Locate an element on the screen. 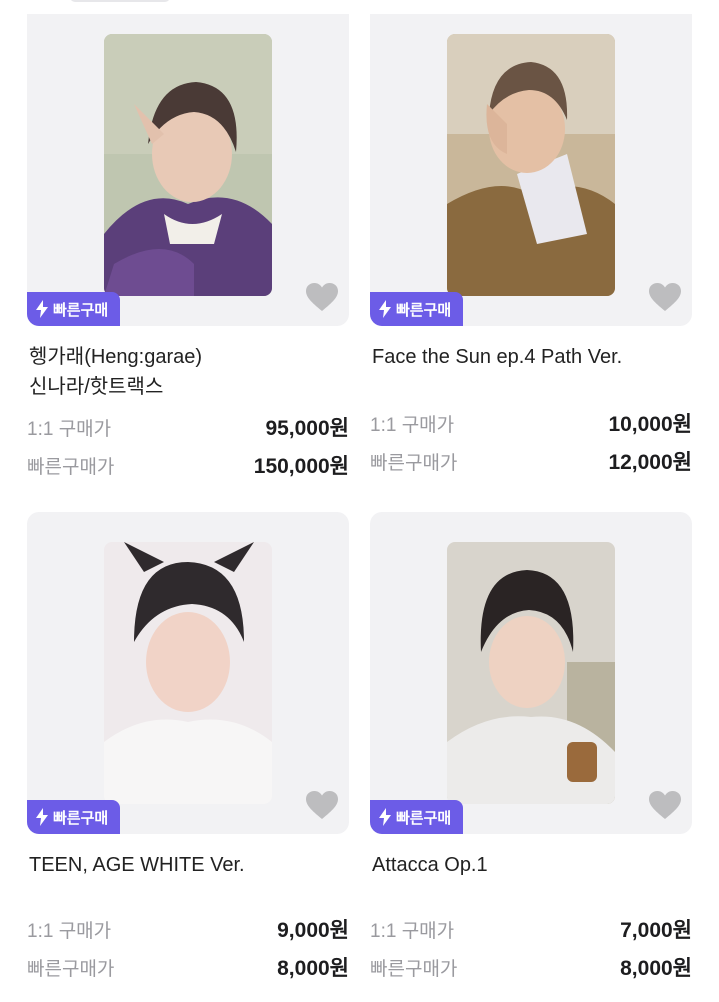  product-title-line1: Face the Sun ep.4 Path Ver. is located at coordinates (497, 357).